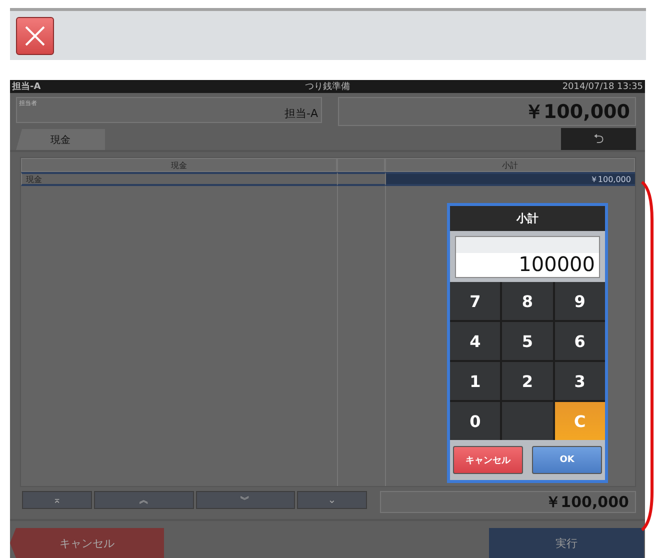 This screenshot has height=558, width=654. What do you see at coordinates (57, 500) in the screenshot?
I see `scroll-button: ⌅` at bounding box center [57, 500].